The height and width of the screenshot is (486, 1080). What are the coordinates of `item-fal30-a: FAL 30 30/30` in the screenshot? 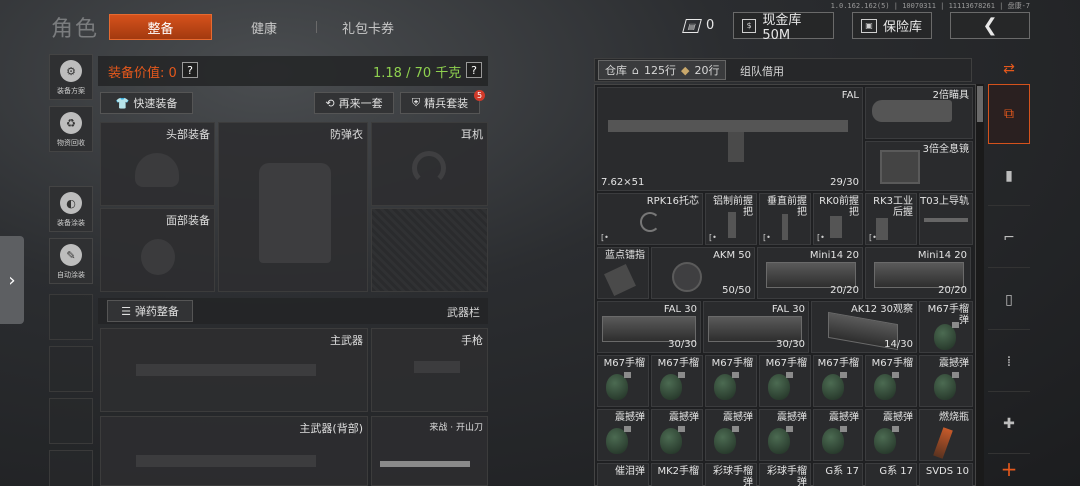 It's located at (649, 327).